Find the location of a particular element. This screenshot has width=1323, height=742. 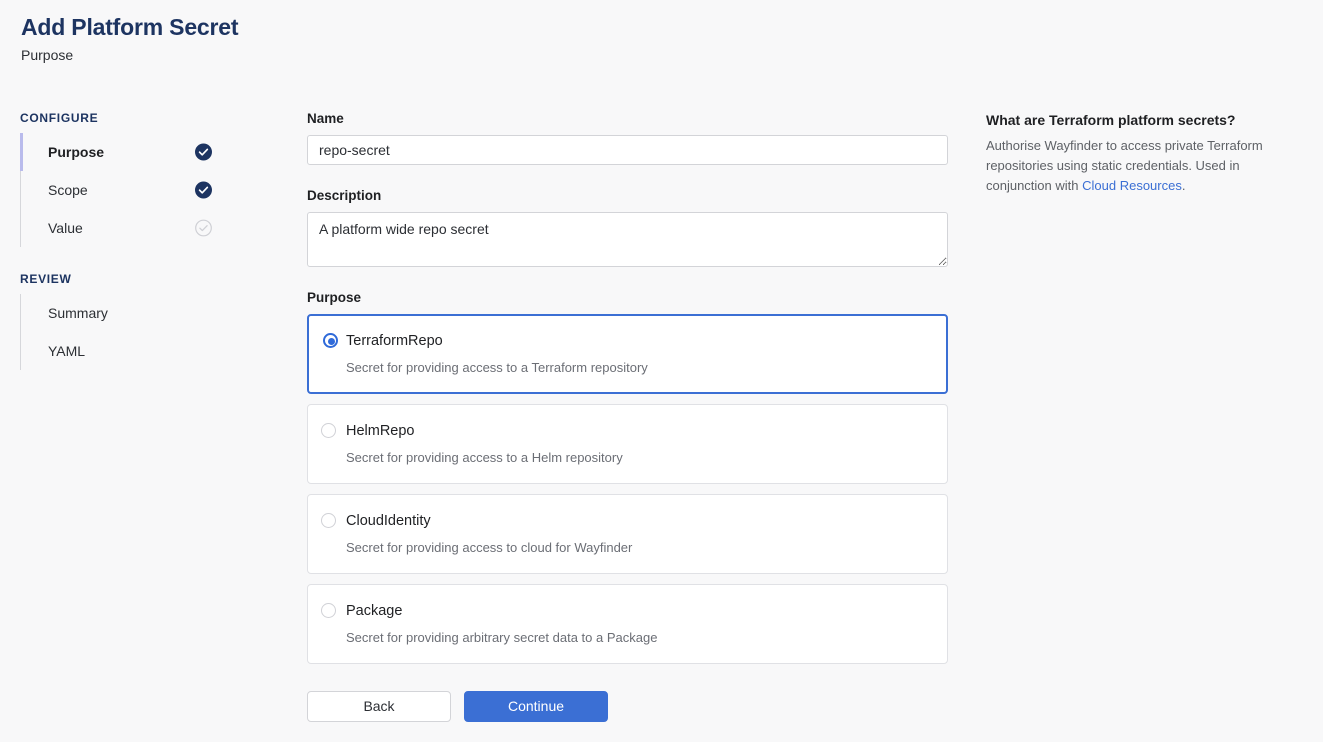

sidebar-item-label: Summary is located at coordinates (78, 313).